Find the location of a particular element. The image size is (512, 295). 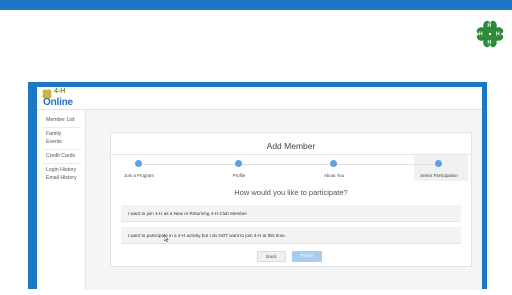

finish-button: Finish is located at coordinates (307, 256).